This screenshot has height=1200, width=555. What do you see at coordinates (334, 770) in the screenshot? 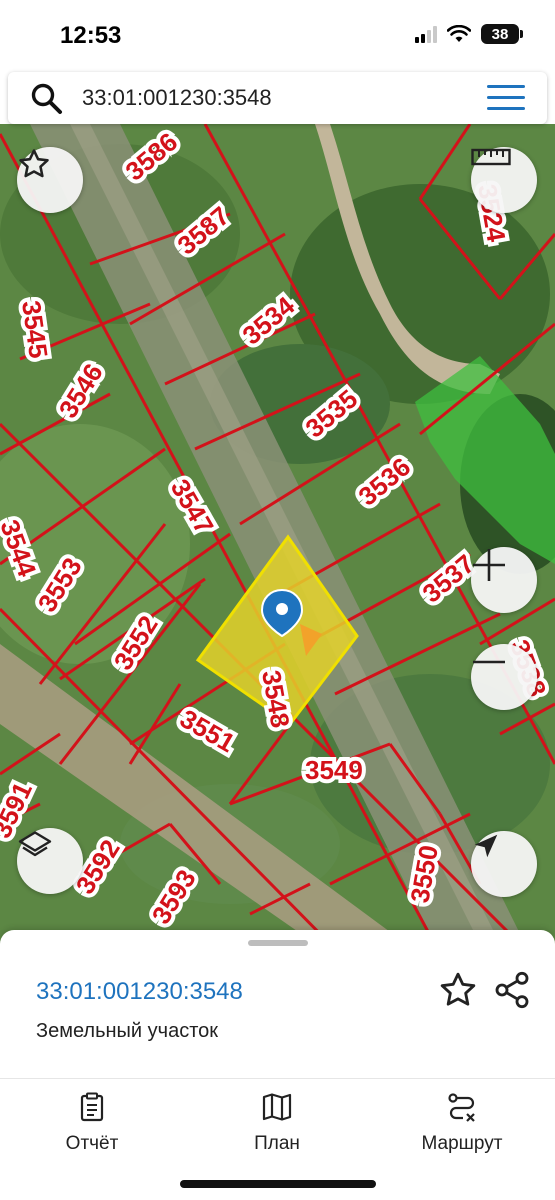
I see `parcel-label: 3549` at bounding box center [334, 770].